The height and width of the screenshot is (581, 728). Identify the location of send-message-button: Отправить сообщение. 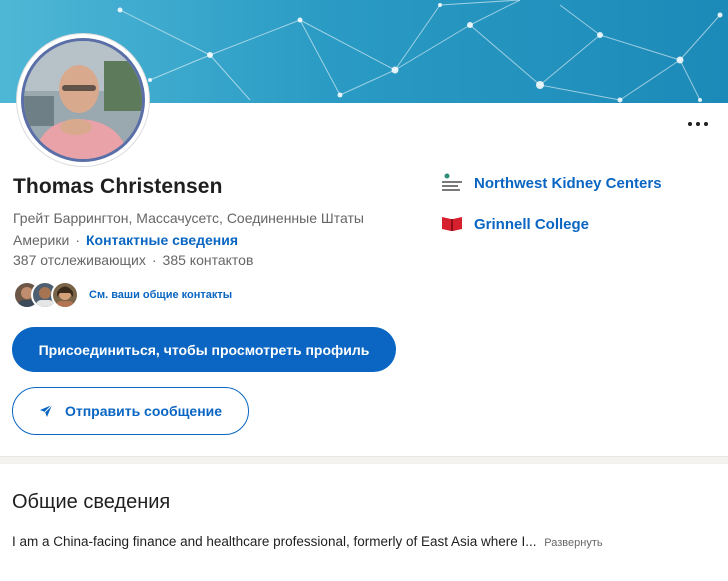
(130, 411).